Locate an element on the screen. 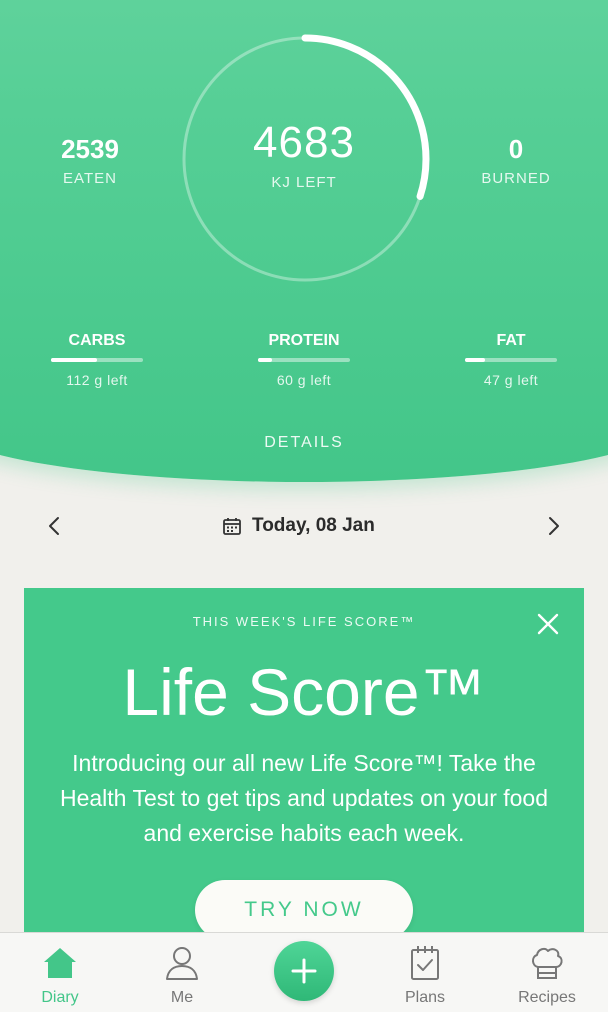 Image resolution: width=608 pixels, height=1012 pixels. home-icon is located at coordinates (60, 963).